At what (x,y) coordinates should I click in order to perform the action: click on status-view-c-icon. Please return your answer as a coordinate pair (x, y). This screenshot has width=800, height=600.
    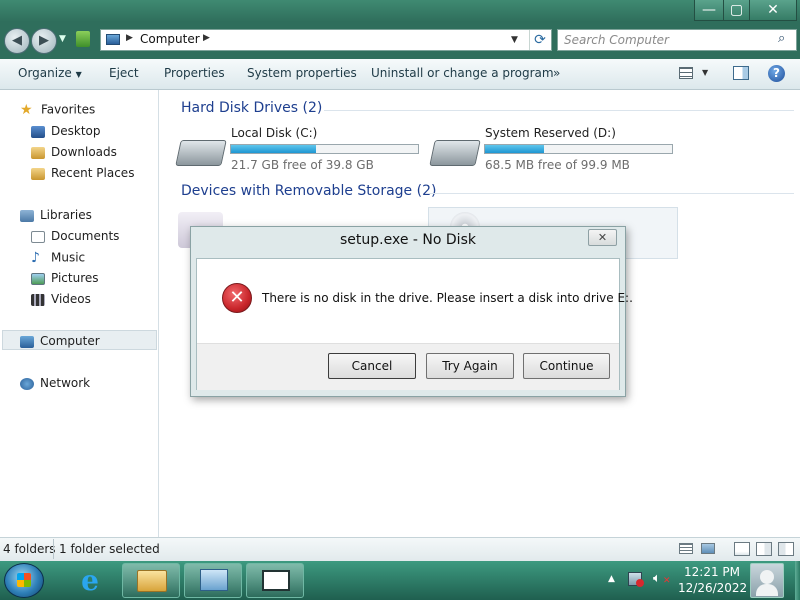
    Looking at the image, I should click on (786, 549).